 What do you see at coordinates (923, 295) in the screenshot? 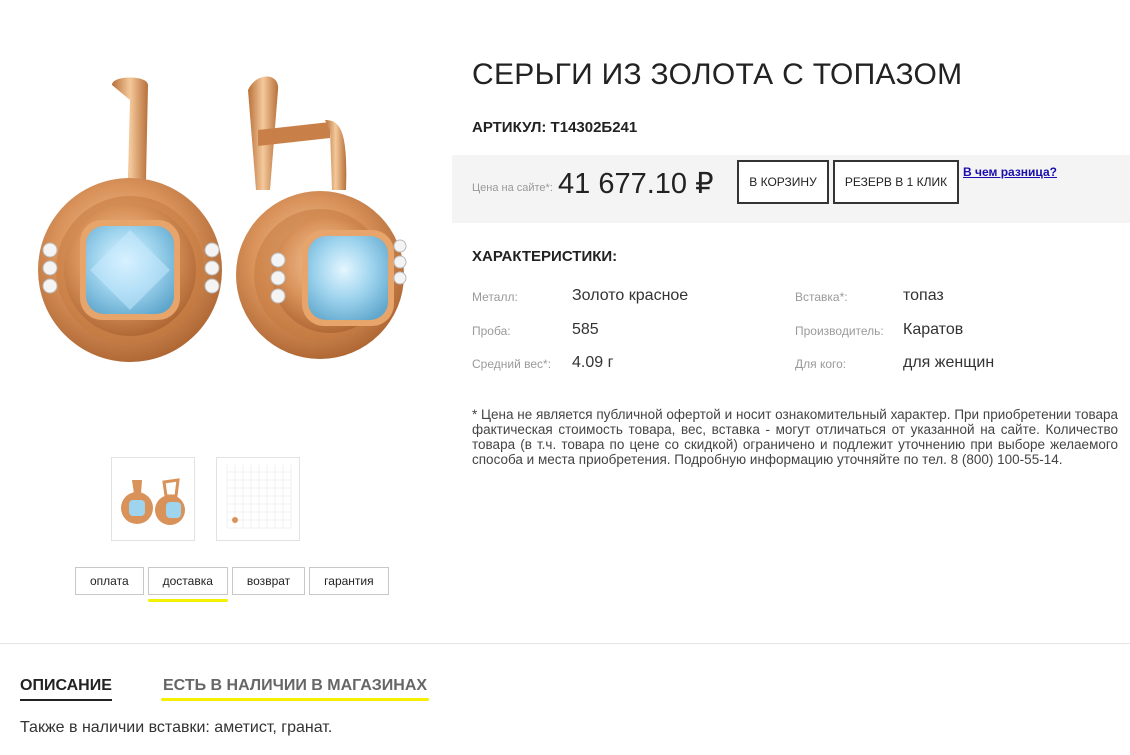
I see `char-value-insert: топаз` at bounding box center [923, 295].